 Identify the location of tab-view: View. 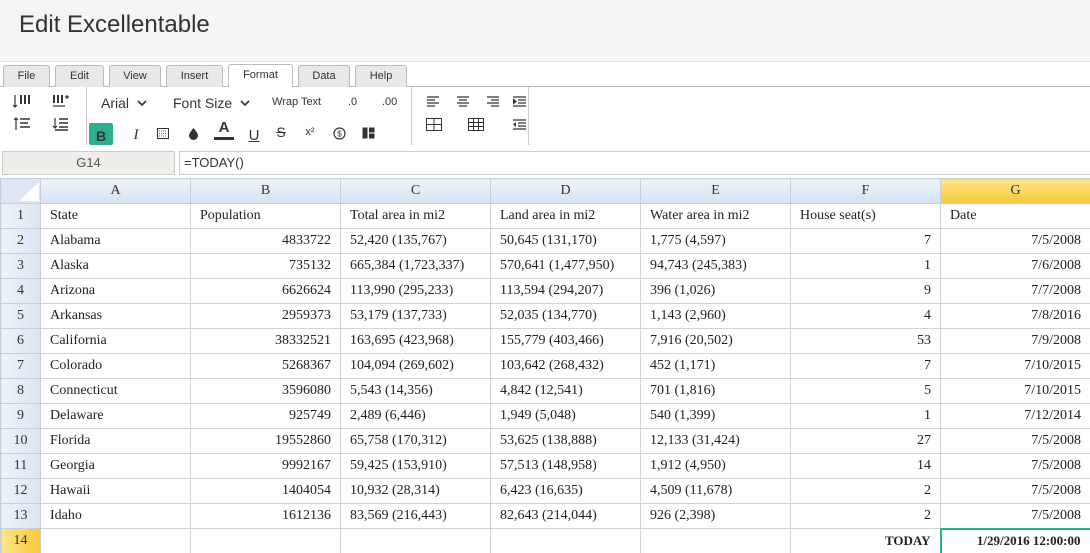
(135, 76).